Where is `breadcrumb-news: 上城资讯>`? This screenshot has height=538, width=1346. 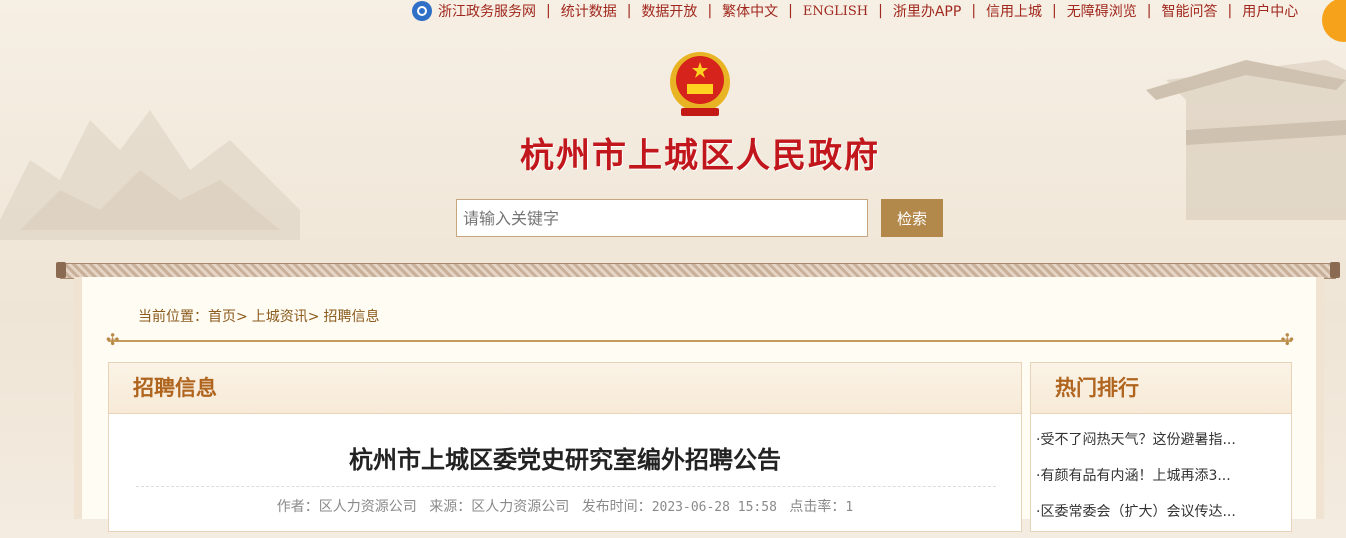
breadcrumb-news: 上城资讯> is located at coordinates (286, 317).